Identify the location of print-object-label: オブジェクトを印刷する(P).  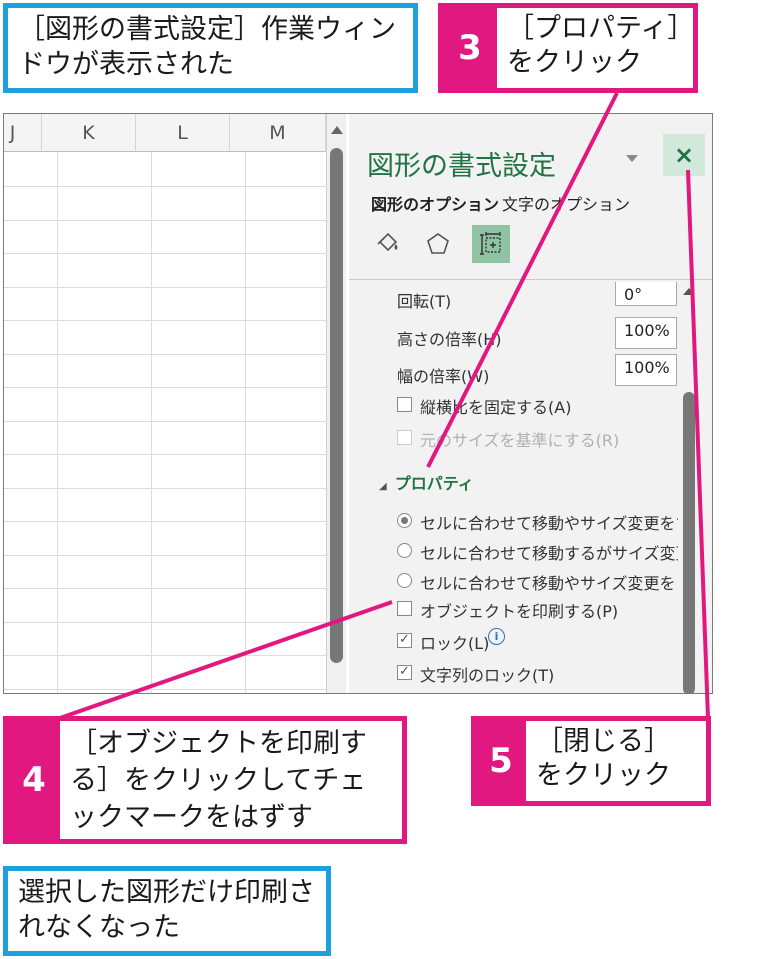
(519, 611).